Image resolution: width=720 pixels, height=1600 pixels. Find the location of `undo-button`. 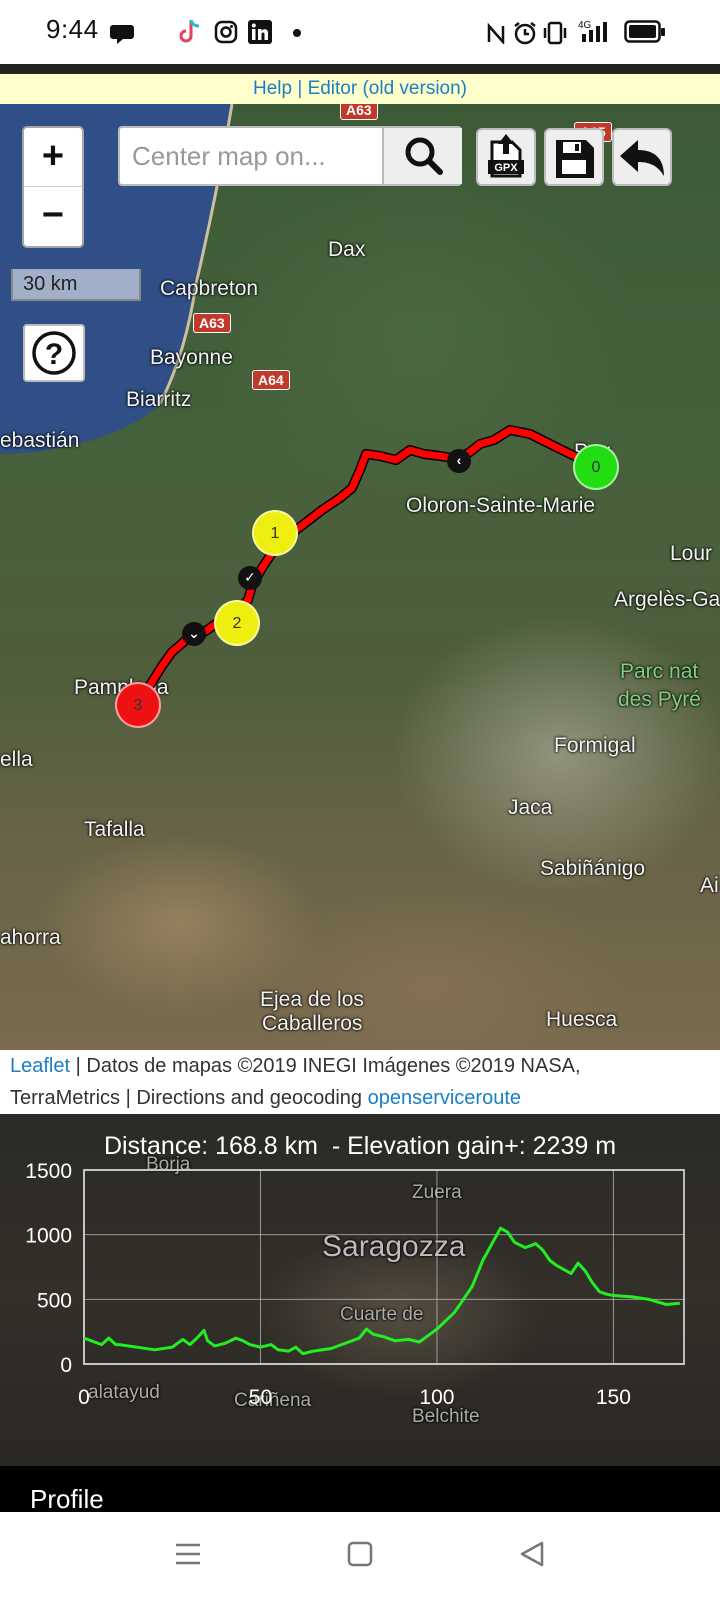

undo-button is located at coordinates (642, 157).